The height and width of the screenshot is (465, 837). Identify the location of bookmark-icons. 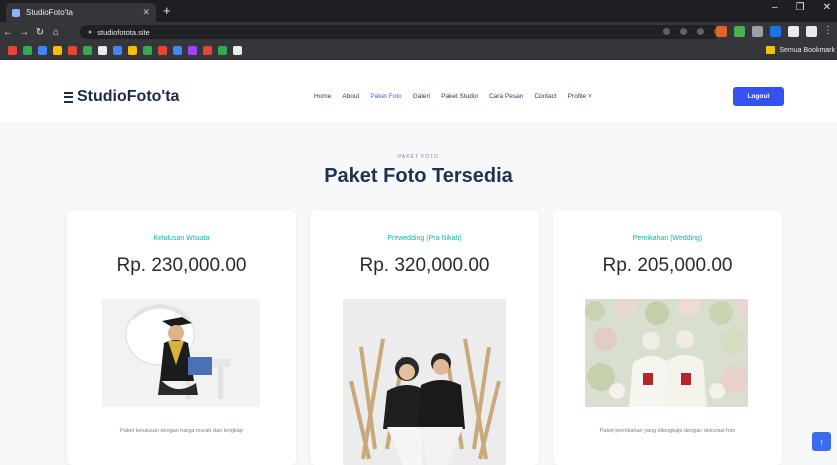
(125, 50).